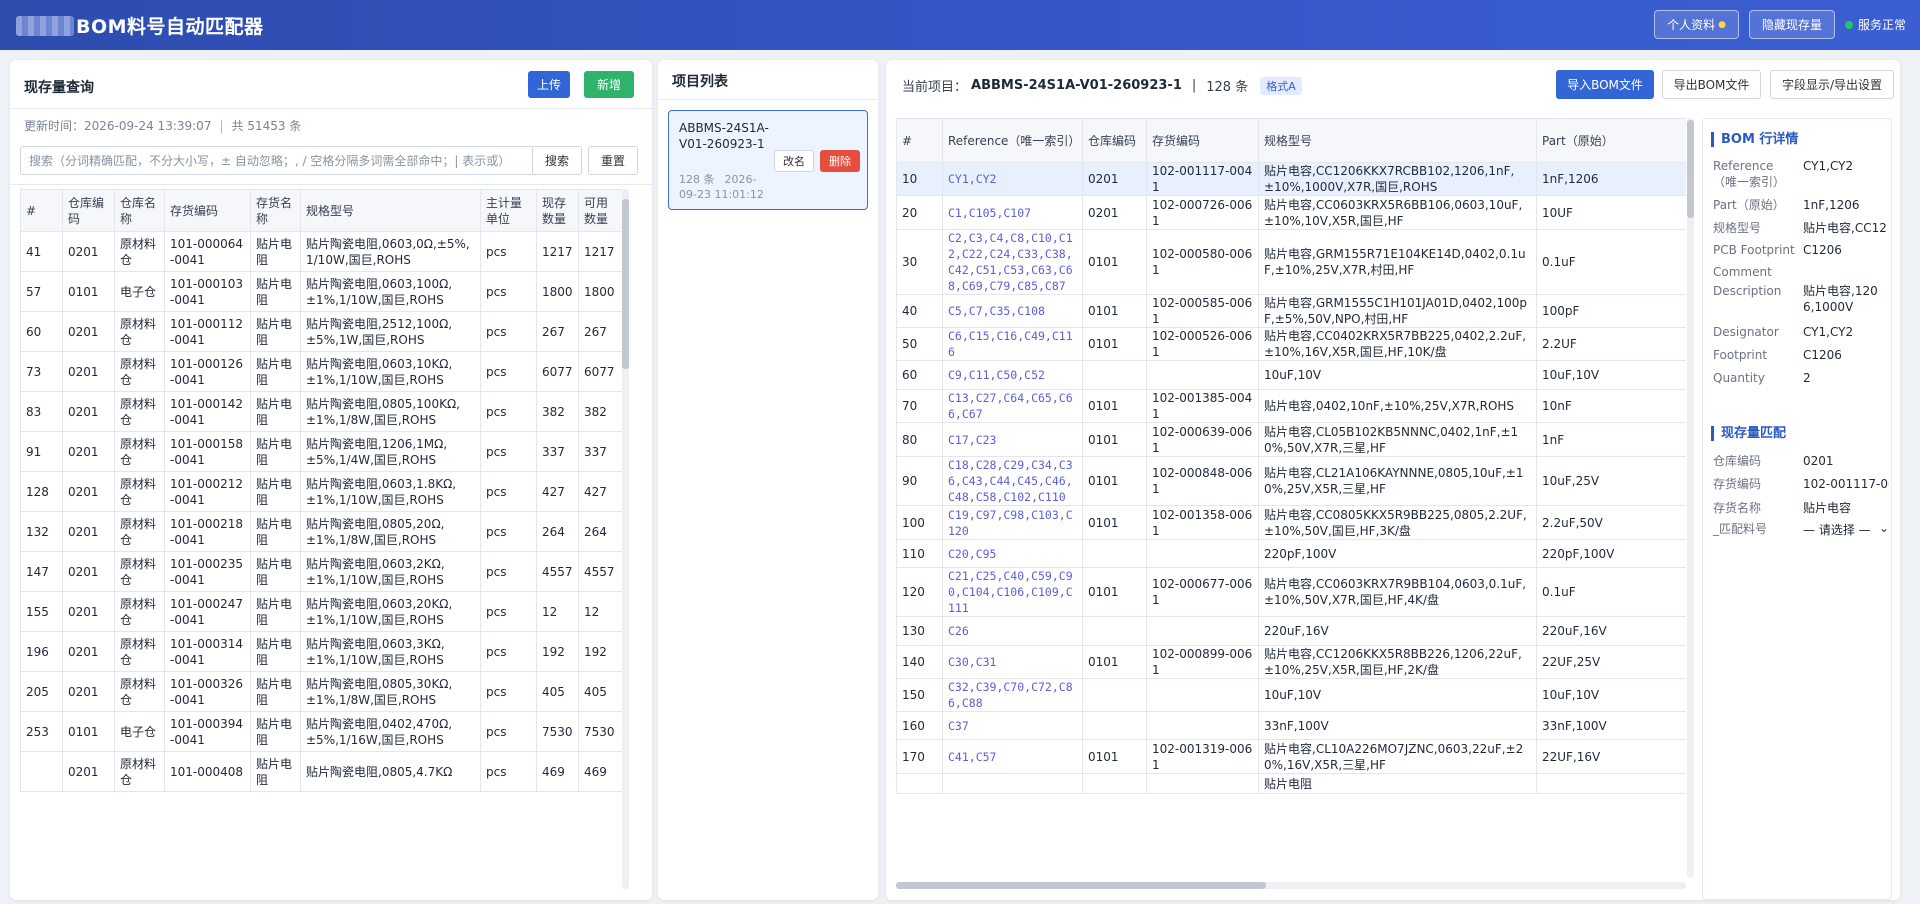 The width and height of the screenshot is (1920, 904). What do you see at coordinates (390, 451) in the screenshot?
I see `stock-cell: 贴片陶瓷电阻,1206,1MΩ,±5%,1/4W,国巨,ROHS` at bounding box center [390, 451].